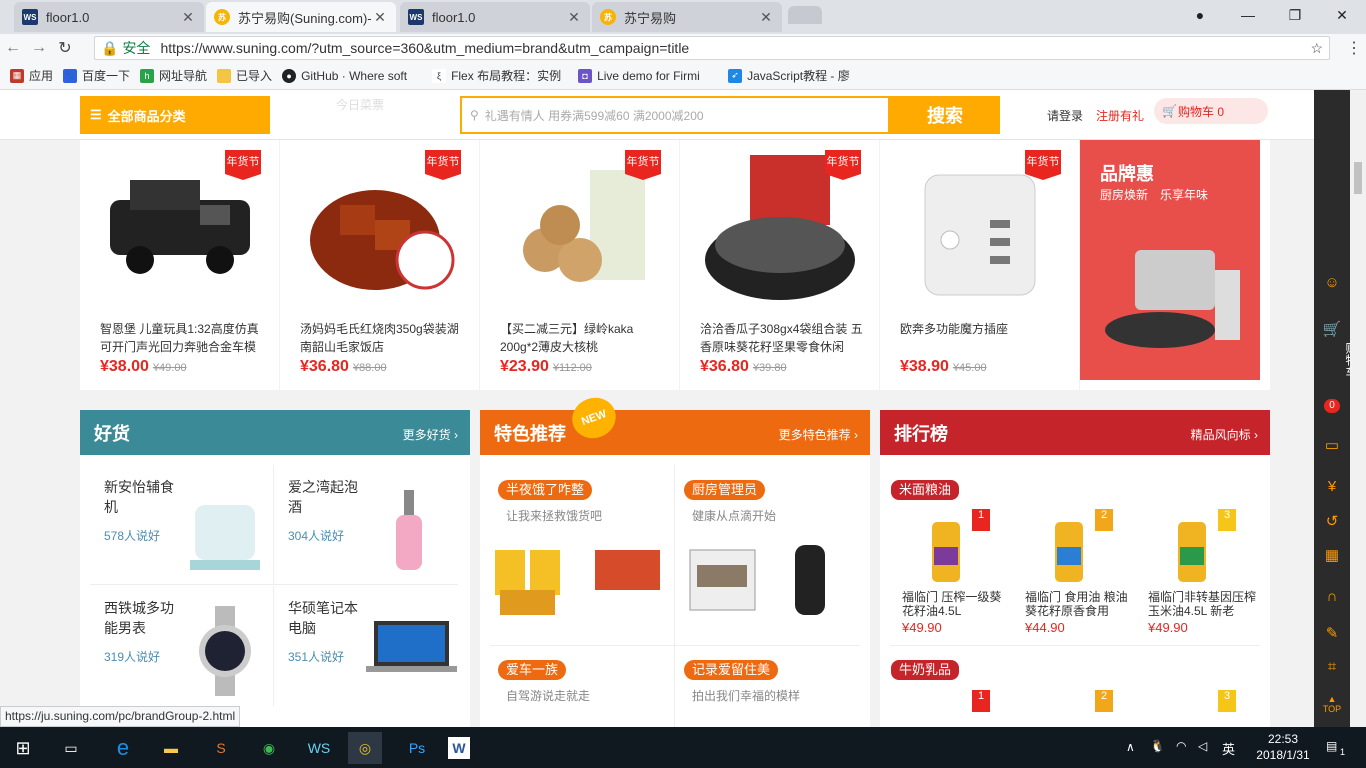  What do you see at coordinates (687, 17) in the screenshot?
I see `browser-tab-4: 苏 苏宁易购 ✕` at bounding box center [687, 17].